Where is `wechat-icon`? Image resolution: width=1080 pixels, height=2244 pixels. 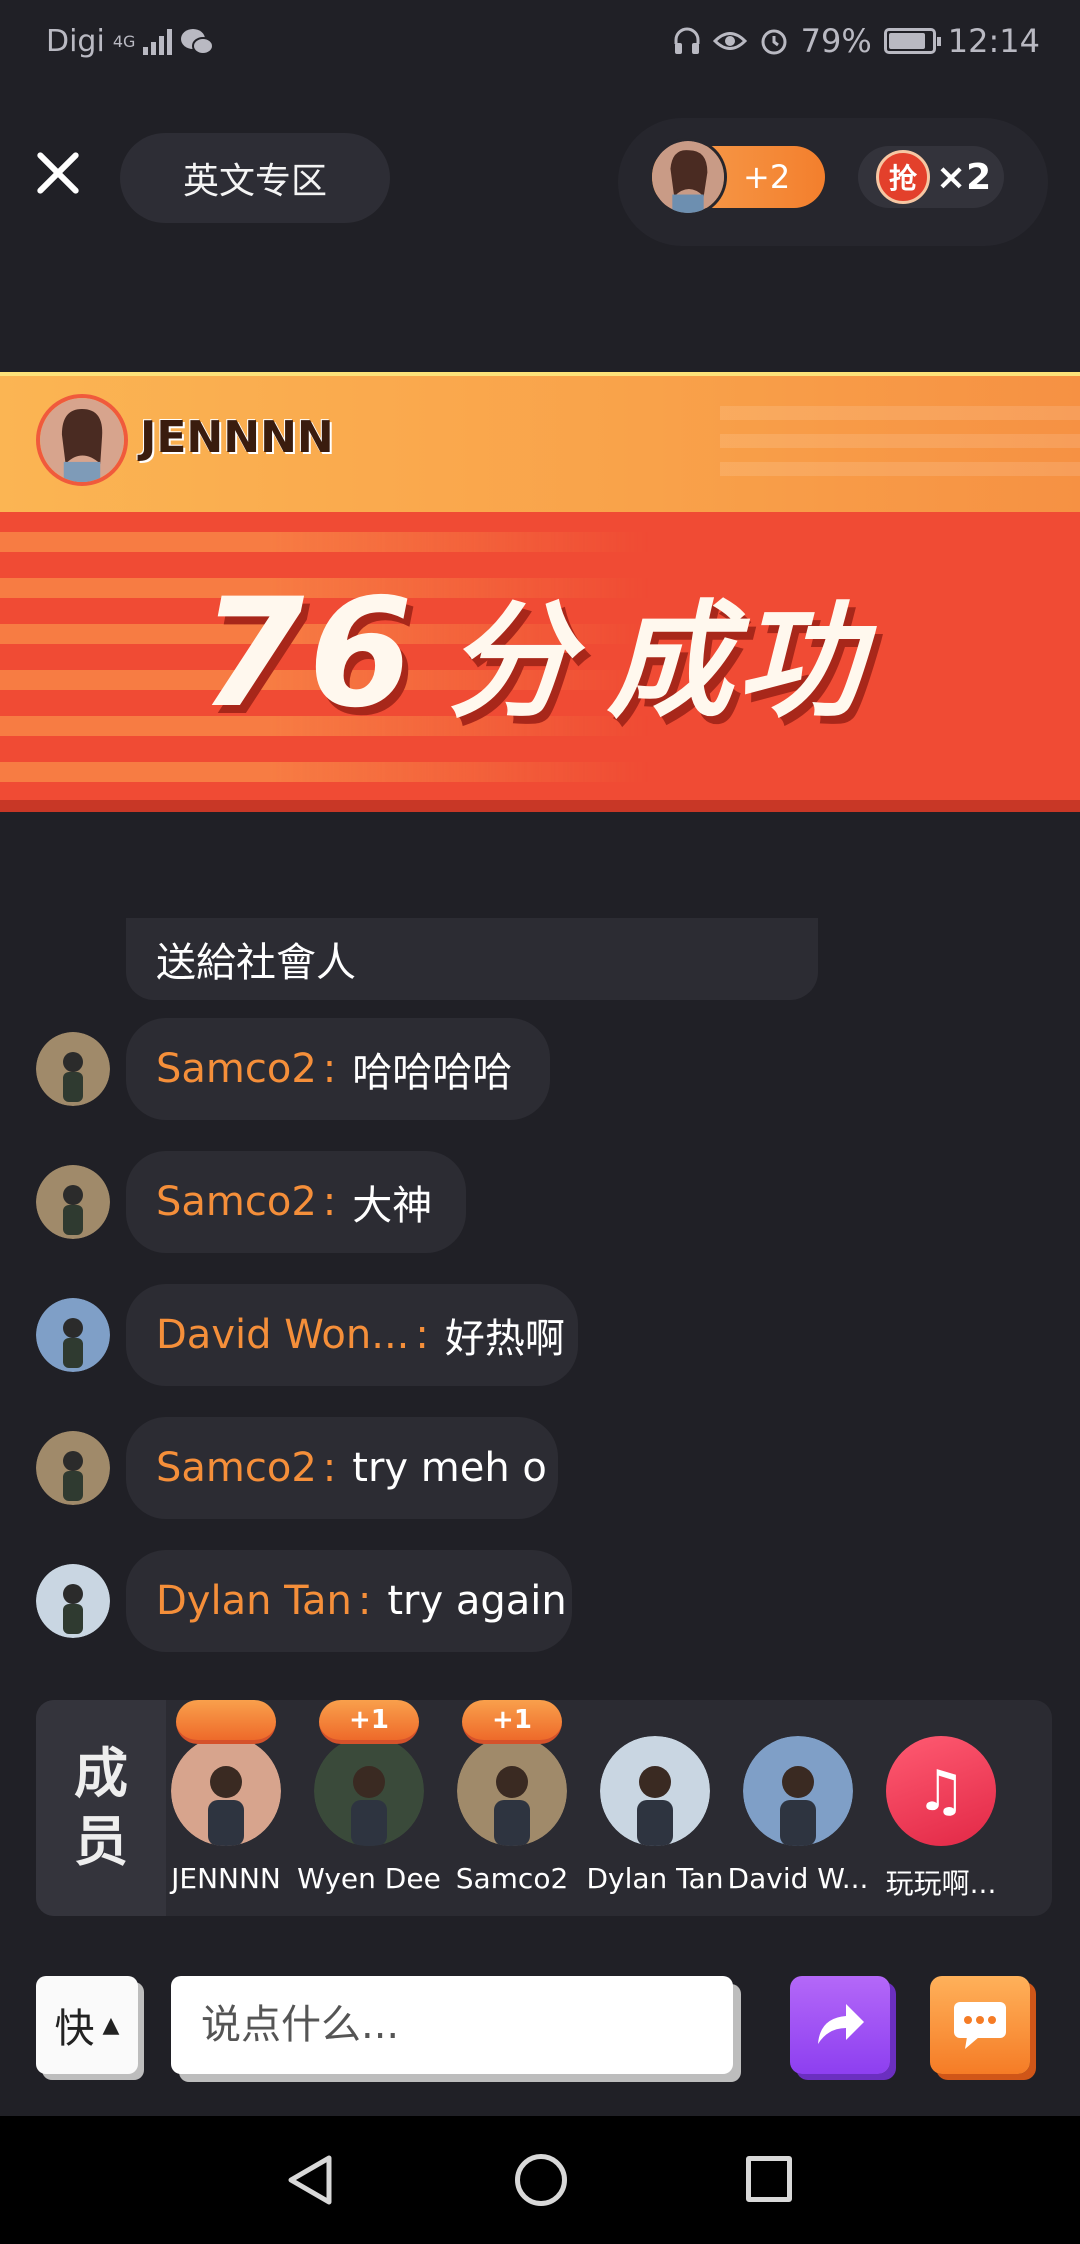 wechat-icon is located at coordinates (198, 41).